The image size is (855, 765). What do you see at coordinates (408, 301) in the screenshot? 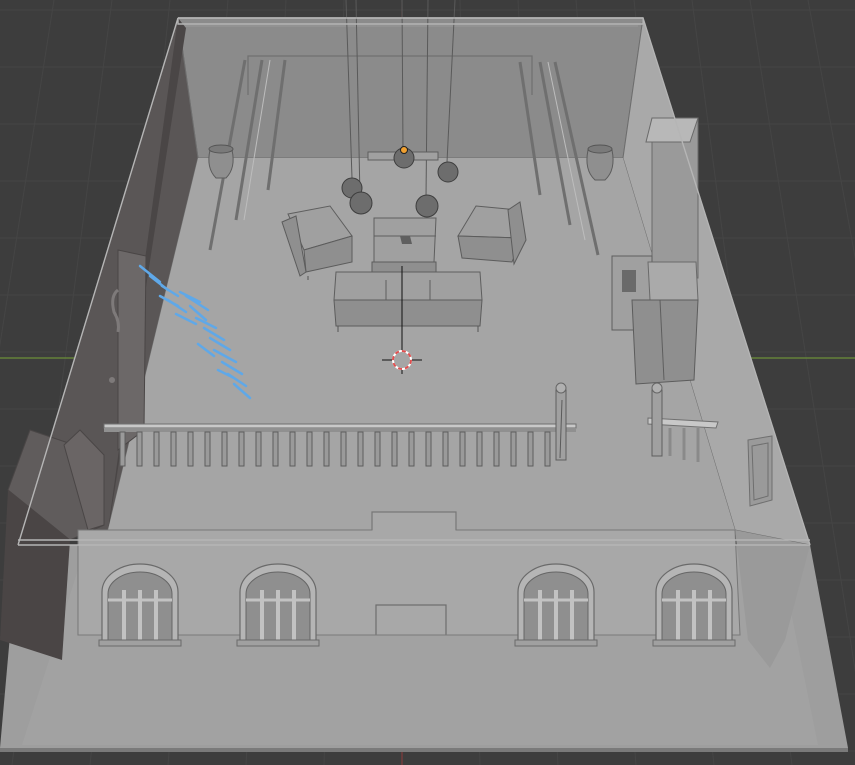
I see `sofa` at bounding box center [408, 301].